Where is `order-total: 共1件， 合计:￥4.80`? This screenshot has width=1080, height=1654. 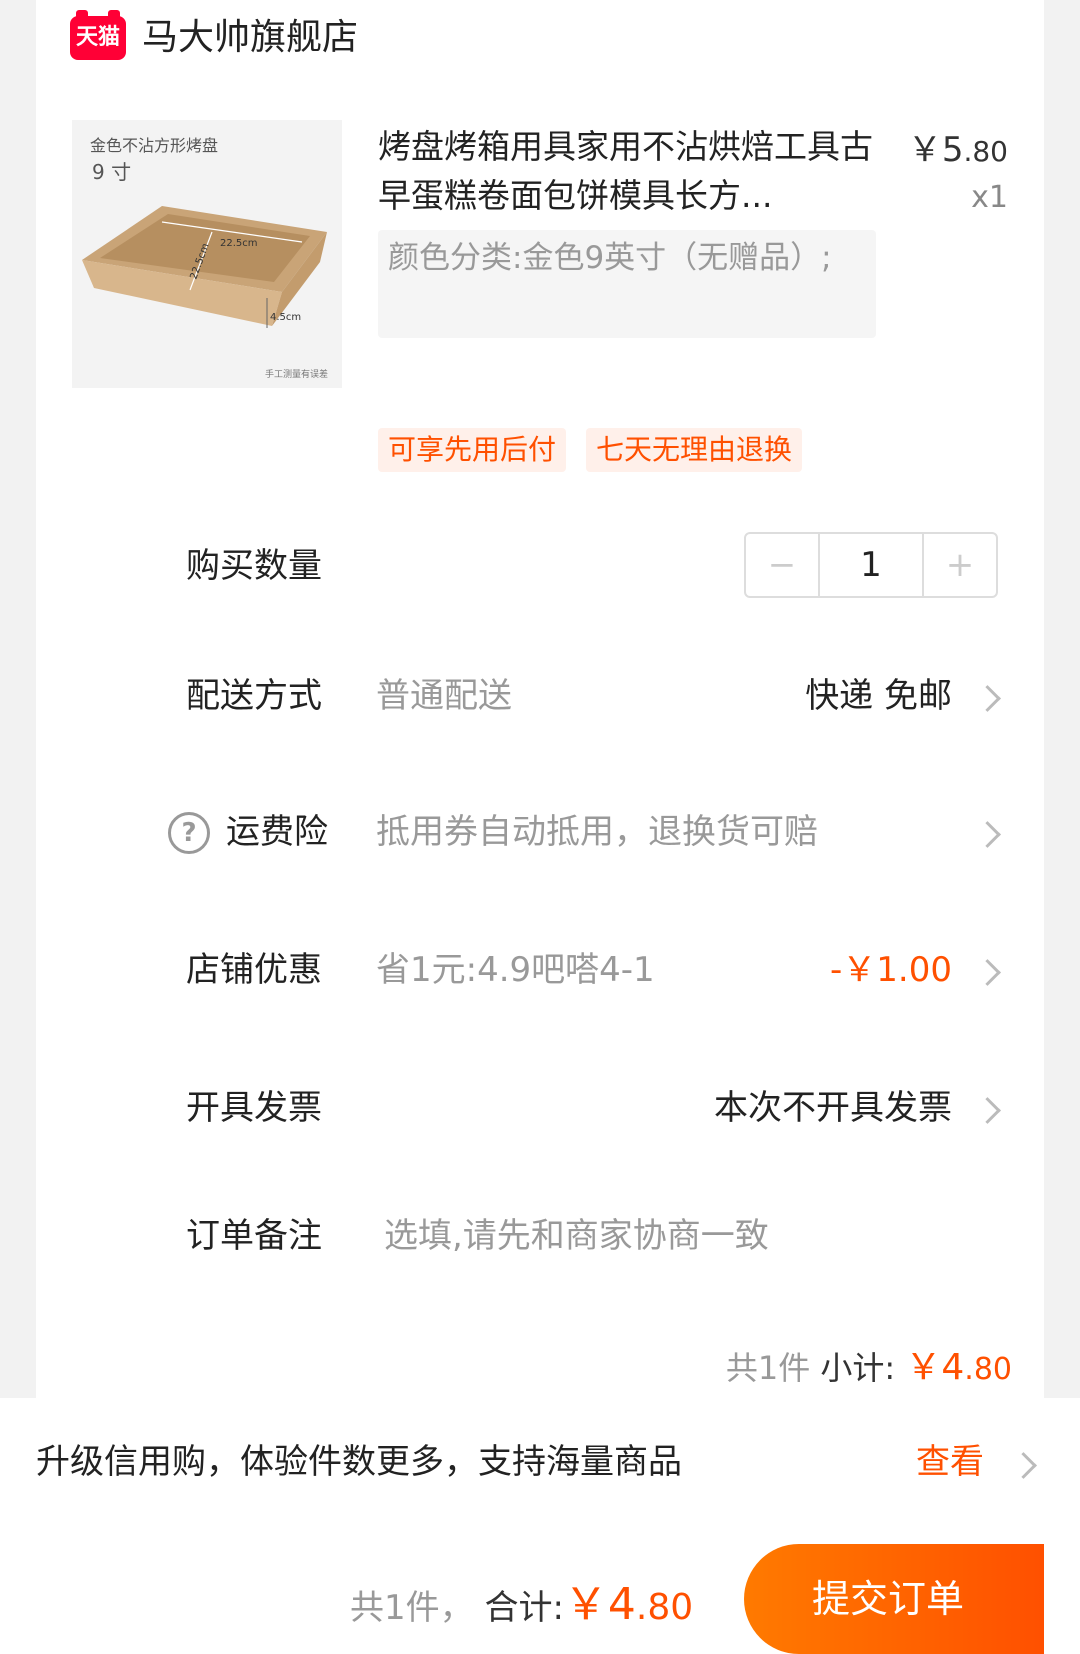 order-total: 共1件， 合计:￥4.80 is located at coordinates (521, 1606).